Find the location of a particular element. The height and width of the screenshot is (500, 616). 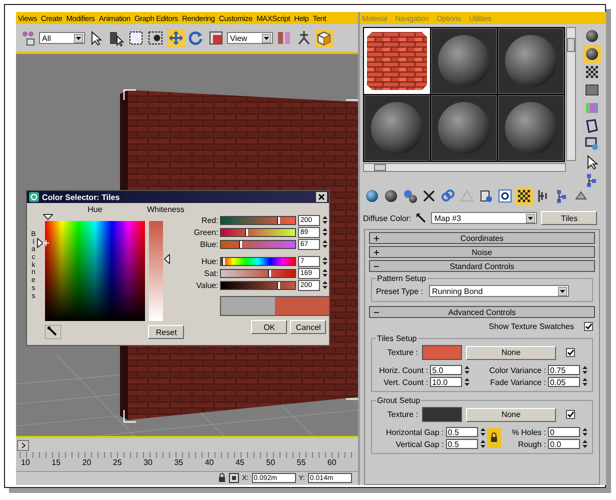

rollout-header: Coordinates is located at coordinates (482, 238).